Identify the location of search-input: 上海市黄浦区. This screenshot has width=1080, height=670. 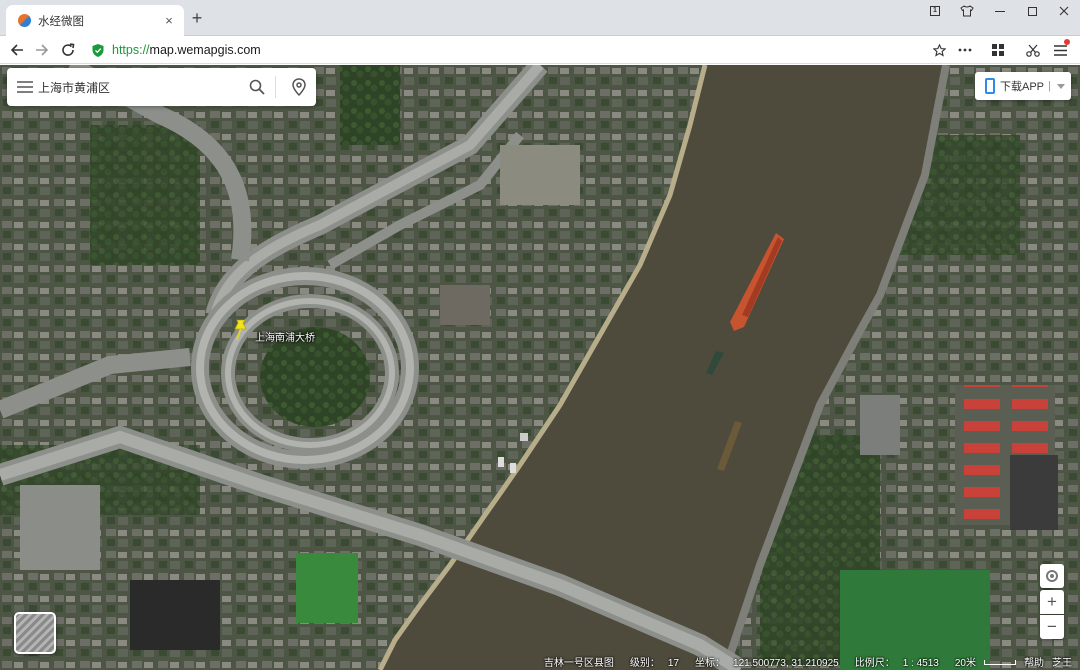
(140, 87).